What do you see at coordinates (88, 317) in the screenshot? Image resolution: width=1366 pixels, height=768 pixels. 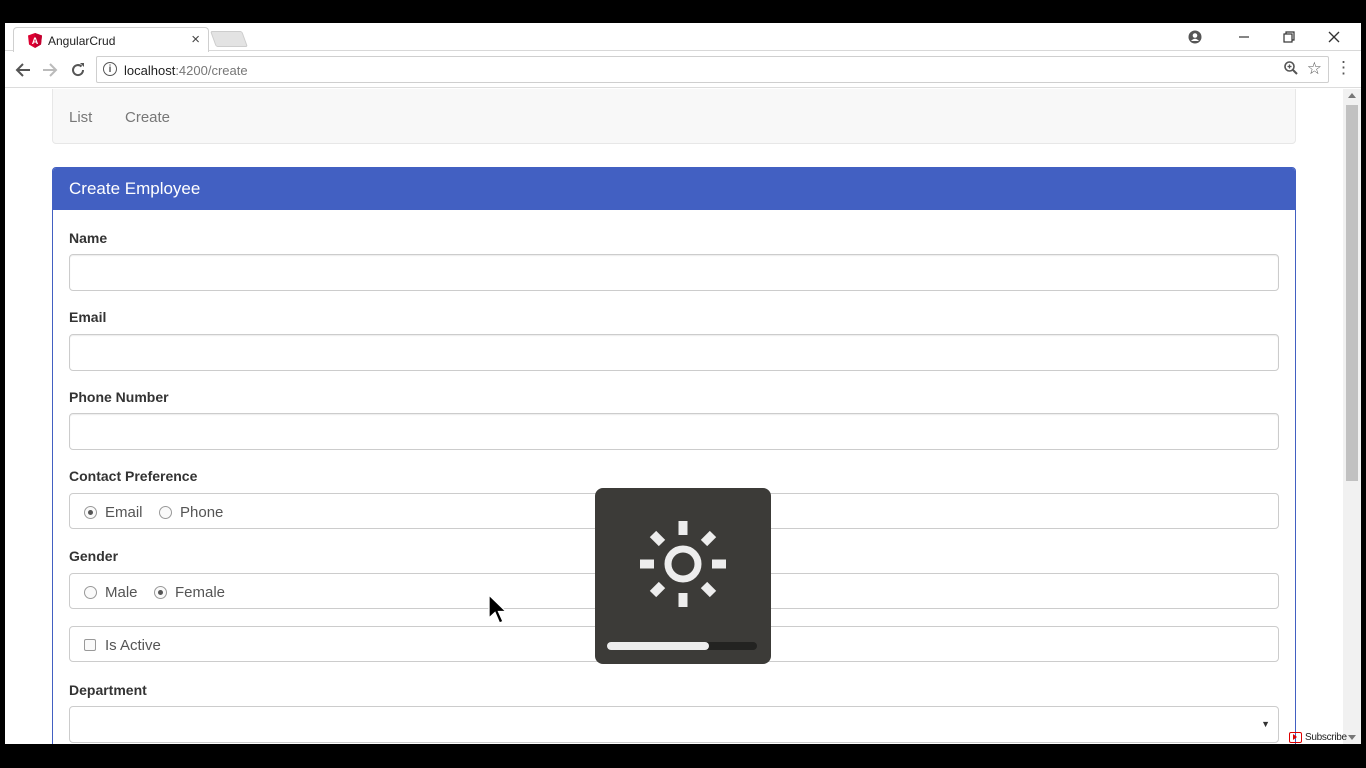 I see `email-label: Email` at bounding box center [88, 317].